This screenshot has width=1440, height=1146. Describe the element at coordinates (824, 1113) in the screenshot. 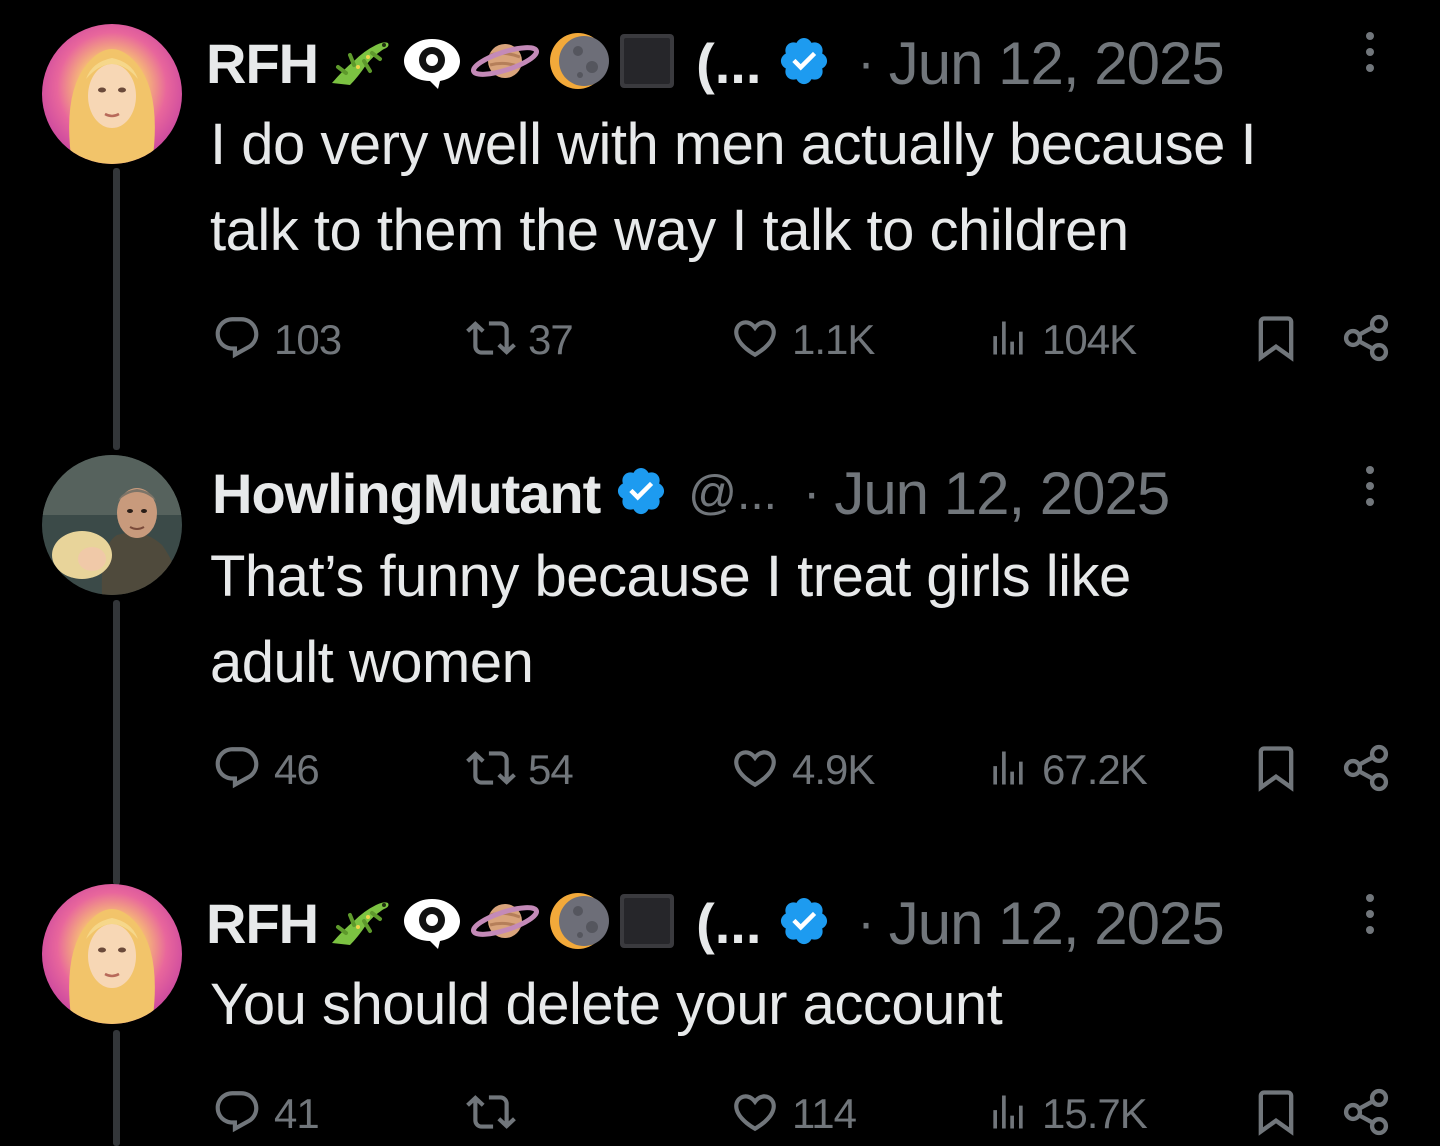

I see `like-count: 114` at that location.